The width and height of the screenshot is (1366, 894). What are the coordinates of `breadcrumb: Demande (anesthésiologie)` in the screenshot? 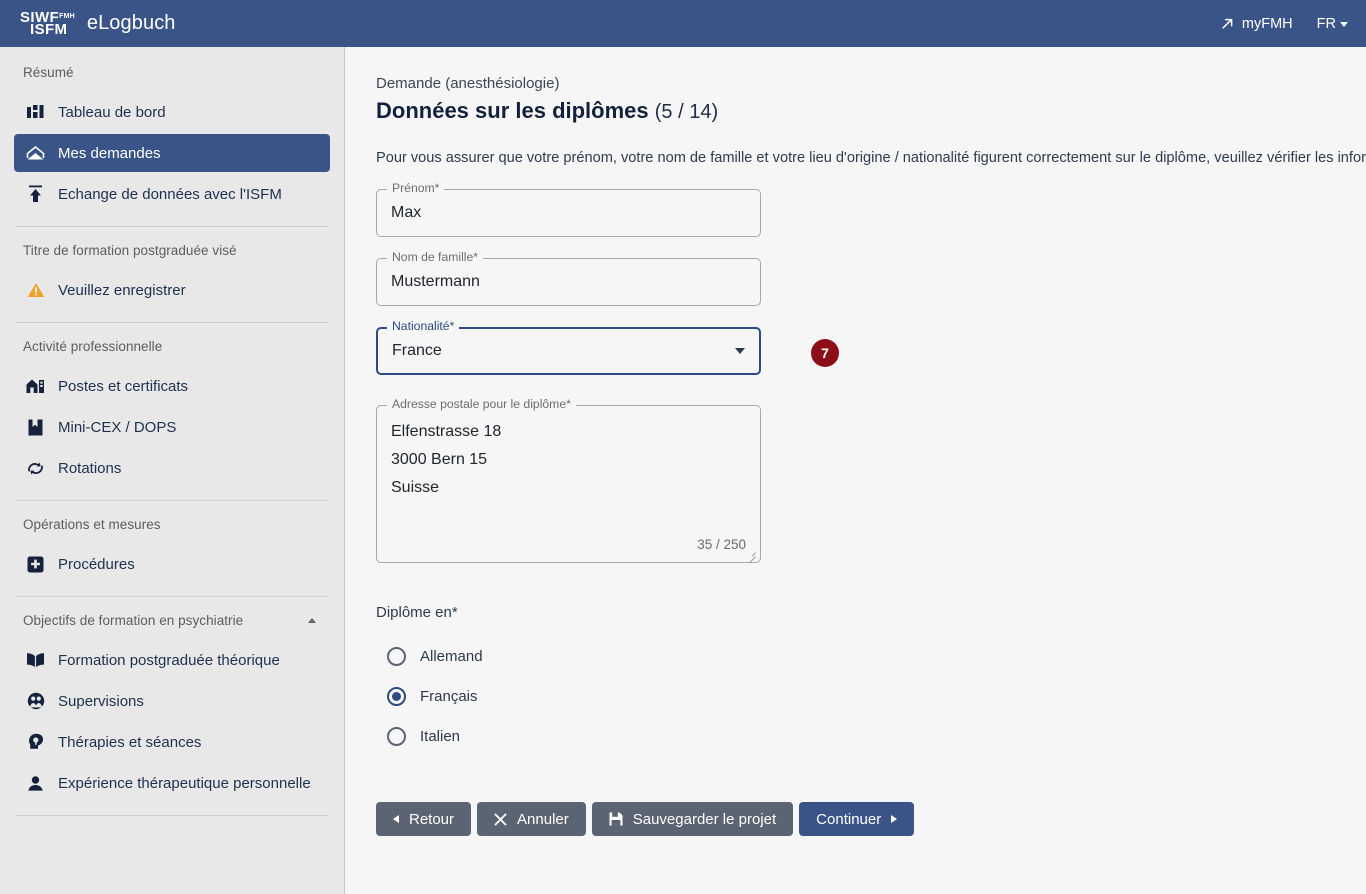 It's located at (468, 83).